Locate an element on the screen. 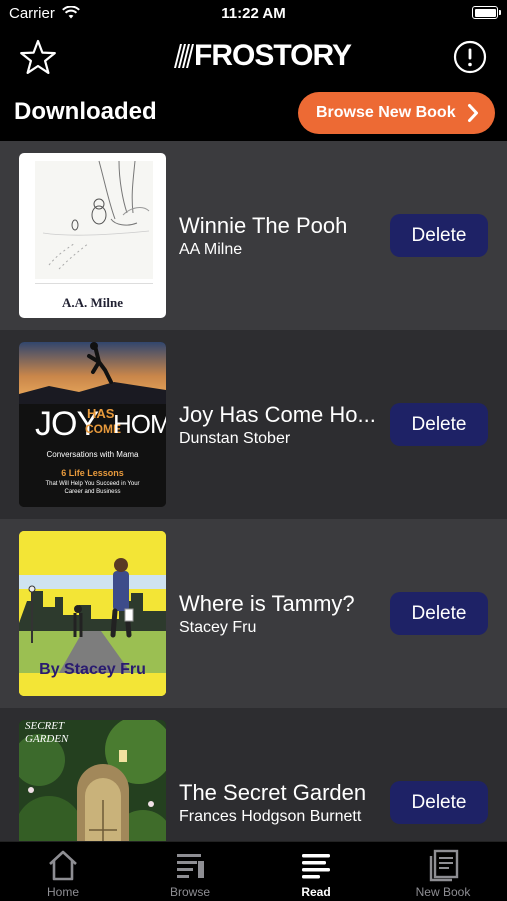 Image resolution: width=507 pixels, height=901 pixels. tab-home: Home is located at coordinates (63, 871).